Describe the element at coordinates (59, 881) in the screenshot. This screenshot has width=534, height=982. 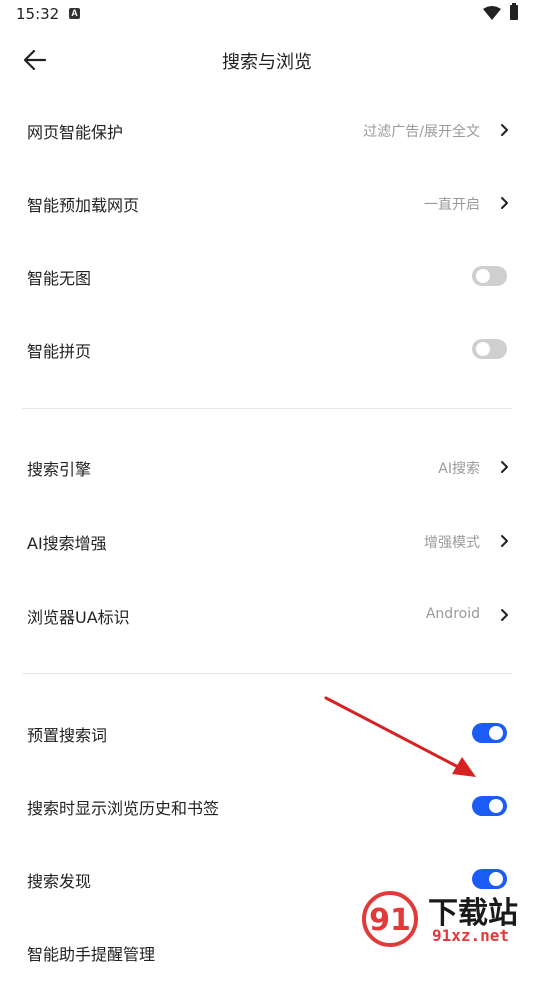
I see `row-label: 搜索发现` at that location.